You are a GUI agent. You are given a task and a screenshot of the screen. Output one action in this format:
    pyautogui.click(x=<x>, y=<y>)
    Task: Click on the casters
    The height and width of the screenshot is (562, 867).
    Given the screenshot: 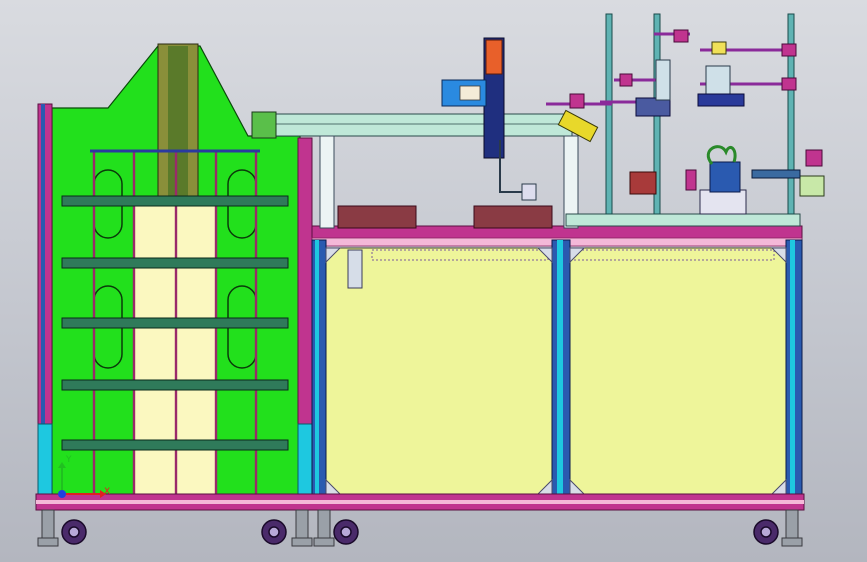 What is the action you would take?
    pyautogui.click(x=420, y=532)
    